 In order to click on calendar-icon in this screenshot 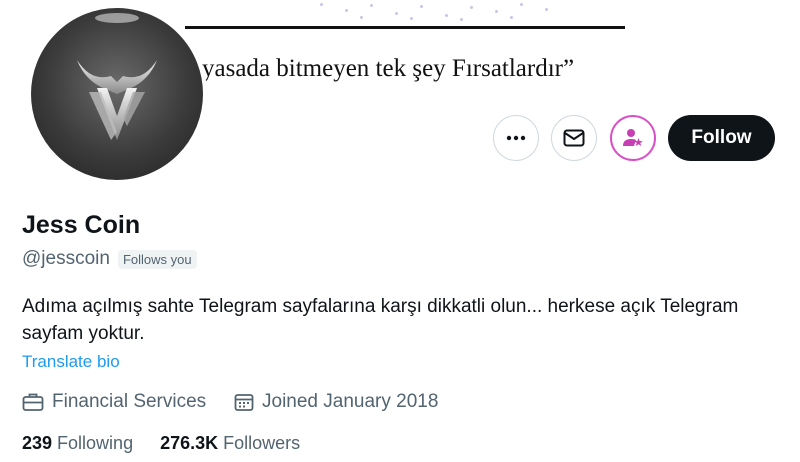, I will do `click(244, 402)`.